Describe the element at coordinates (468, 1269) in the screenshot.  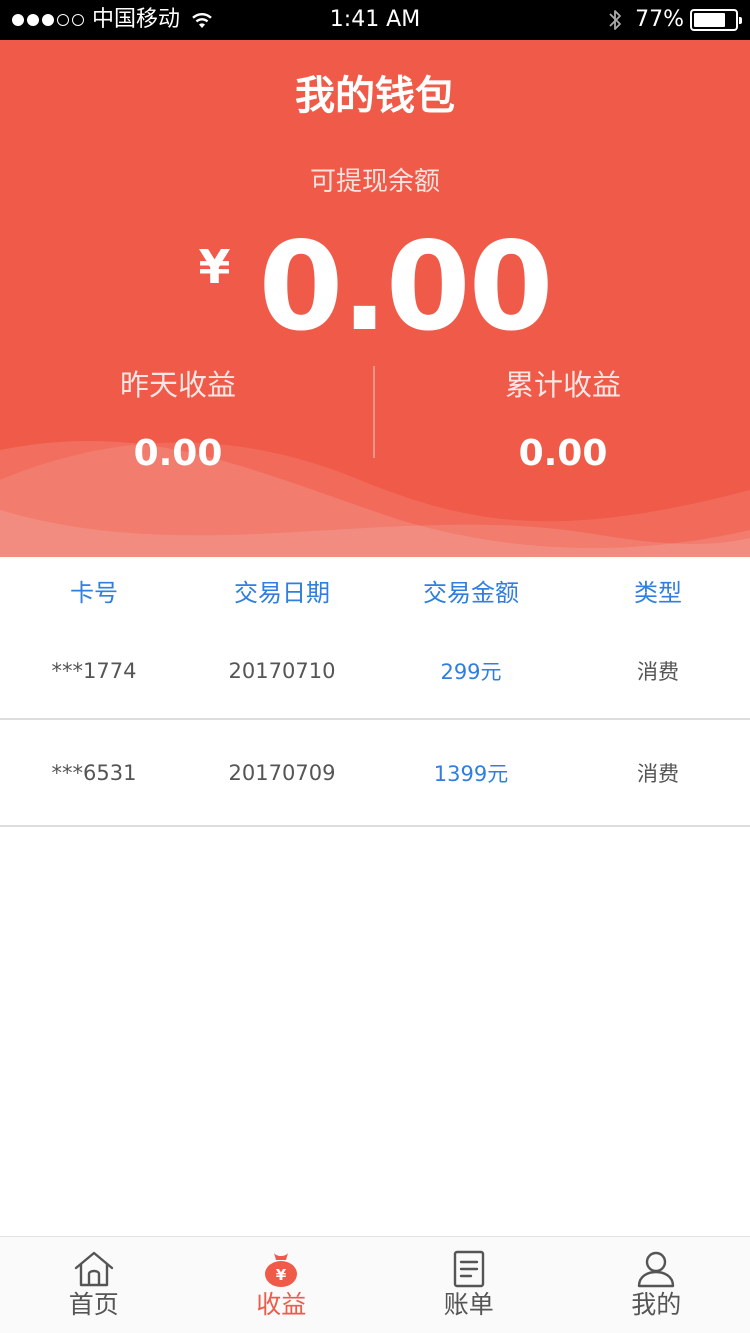
I see `bill-icon` at that location.